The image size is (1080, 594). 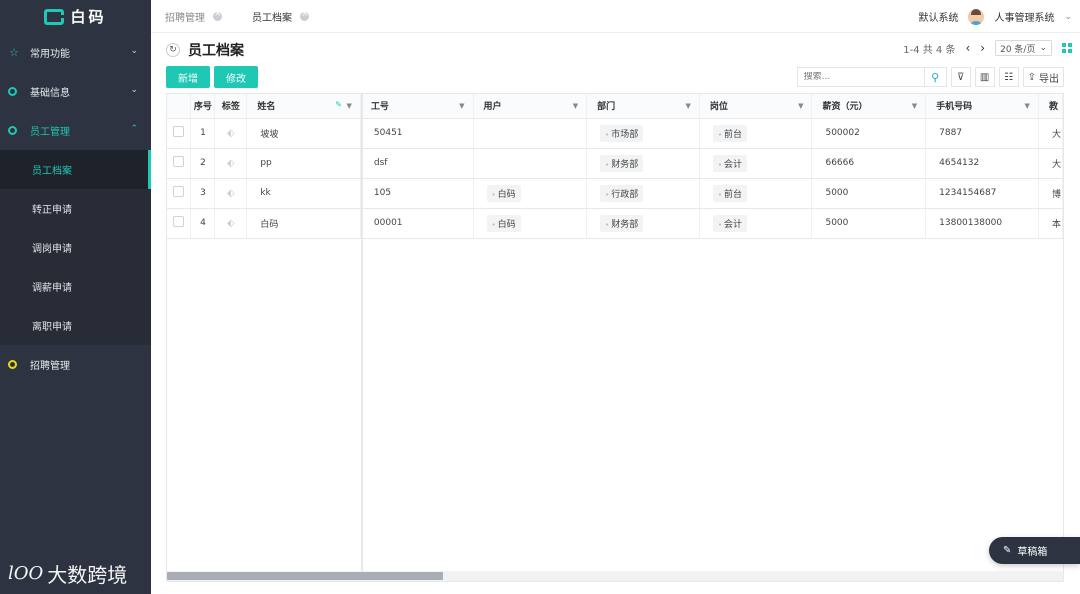 What do you see at coordinates (1050, 106) in the screenshot?
I see `header-education: 教` at bounding box center [1050, 106].